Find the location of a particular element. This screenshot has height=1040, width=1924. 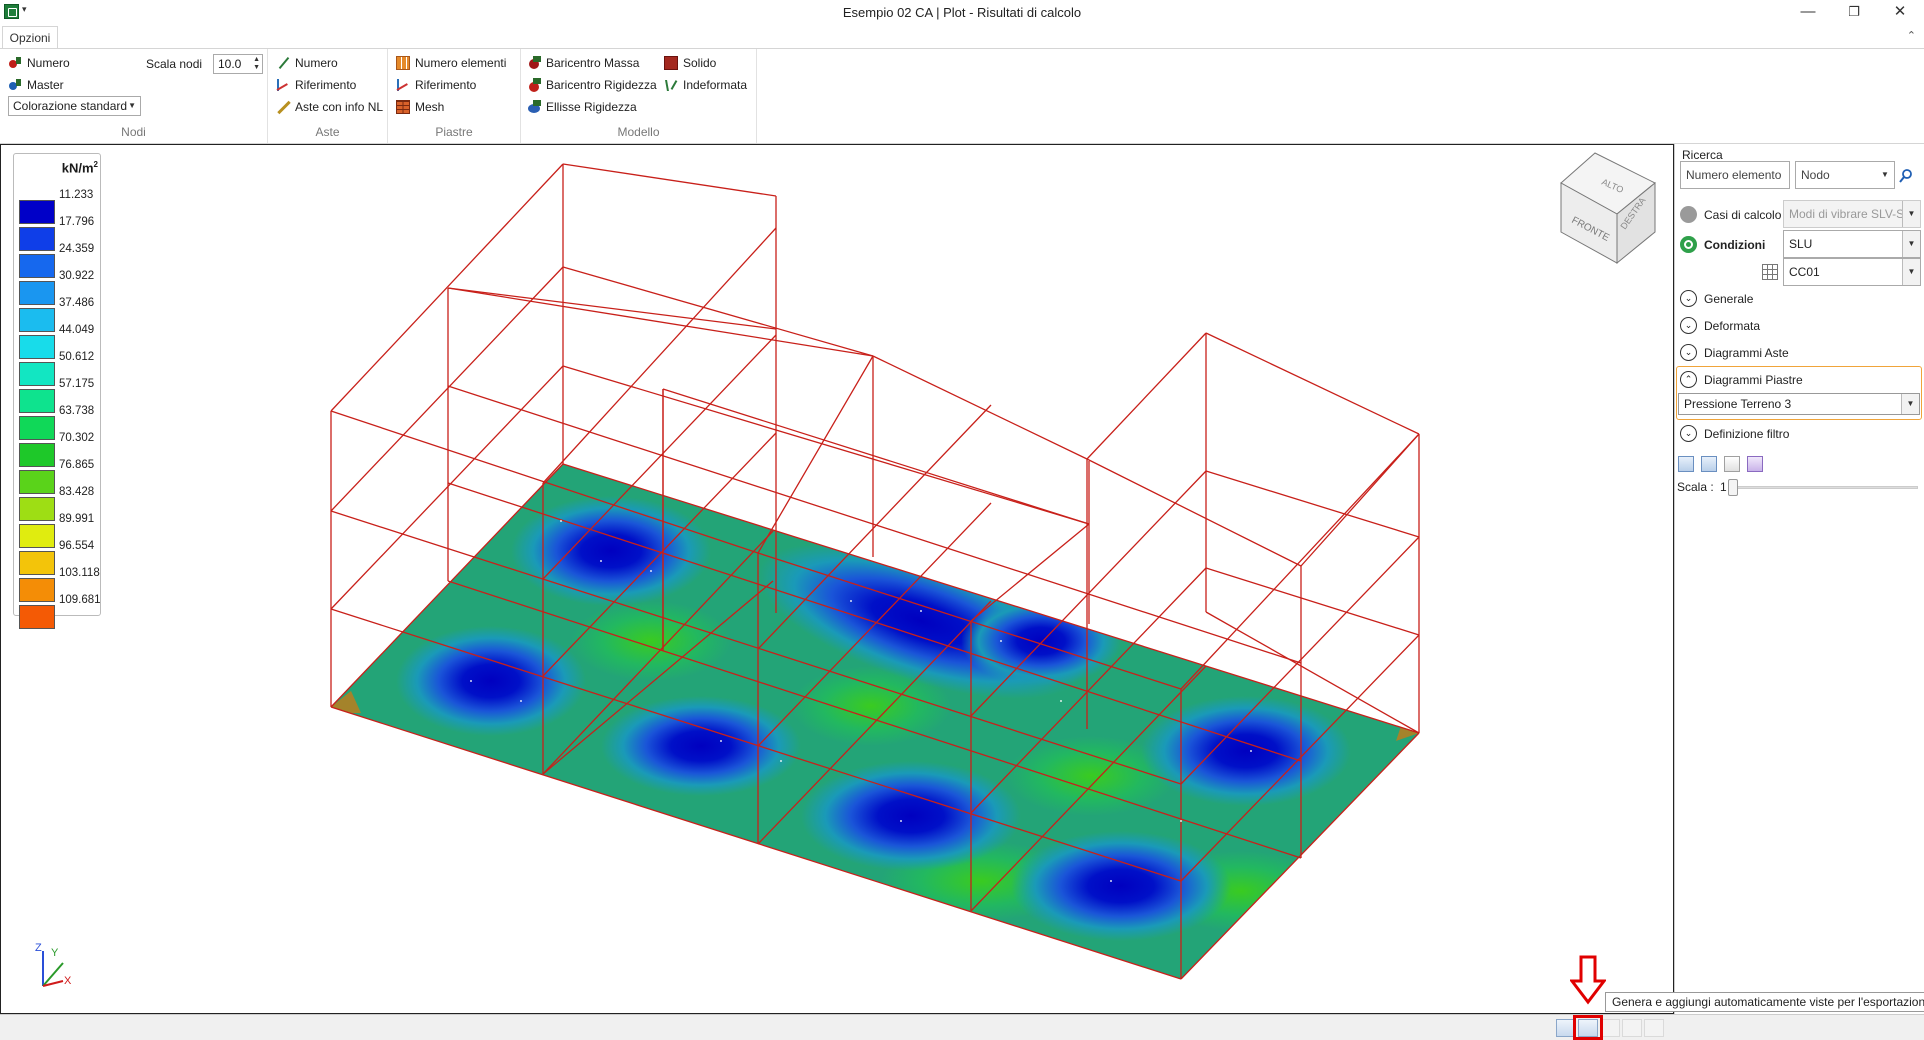

nodi-numero-toggle: Numero is located at coordinates (39, 63).